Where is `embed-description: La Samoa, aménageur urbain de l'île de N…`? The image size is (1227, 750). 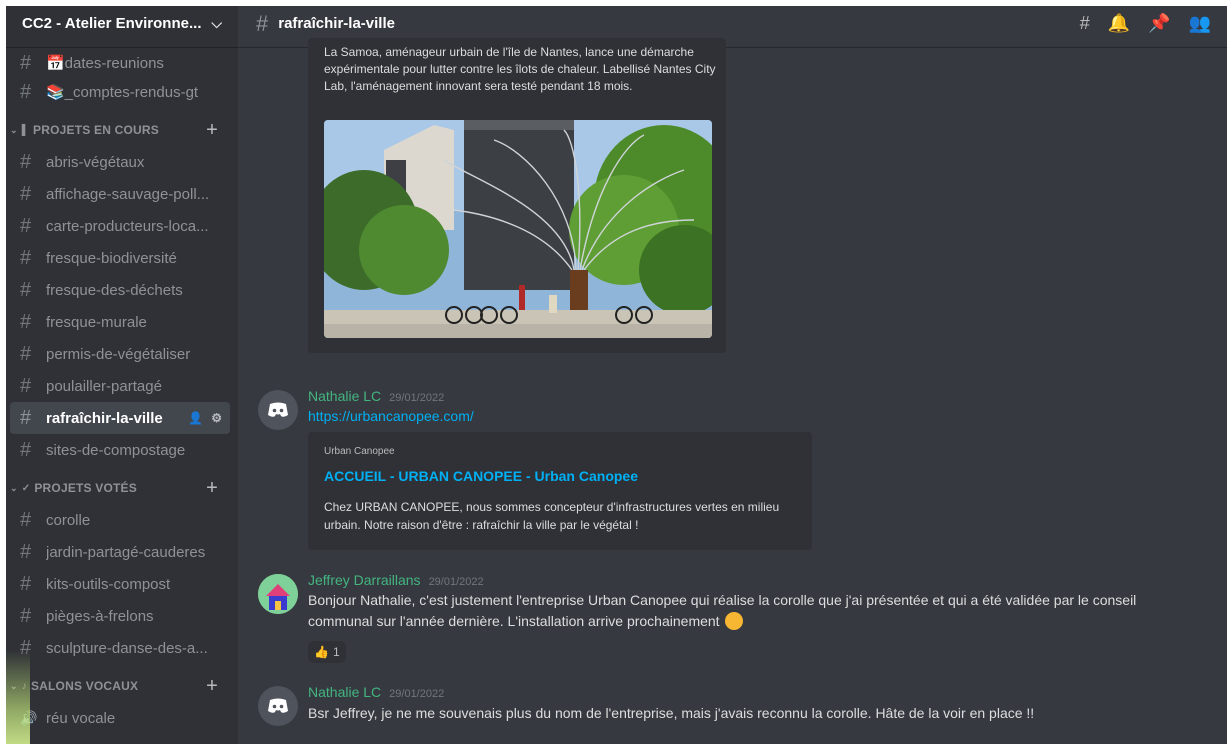
embed-description: La Samoa, aménageur urbain de l'île de N… is located at coordinates (520, 69).